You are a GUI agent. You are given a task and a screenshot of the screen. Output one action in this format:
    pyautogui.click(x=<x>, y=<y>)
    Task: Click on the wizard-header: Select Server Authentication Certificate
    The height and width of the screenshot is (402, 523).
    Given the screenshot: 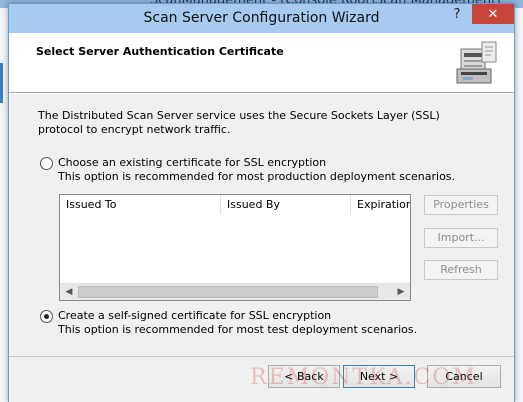 What is the action you would take?
    pyautogui.click(x=261, y=63)
    